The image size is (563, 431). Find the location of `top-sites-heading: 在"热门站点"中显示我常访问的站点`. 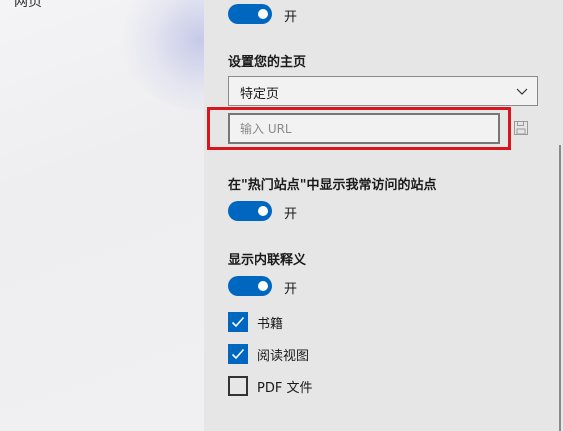

top-sites-heading: 在"热门站点"中显示我常访问的站点 is located at coordinates (332, 185).